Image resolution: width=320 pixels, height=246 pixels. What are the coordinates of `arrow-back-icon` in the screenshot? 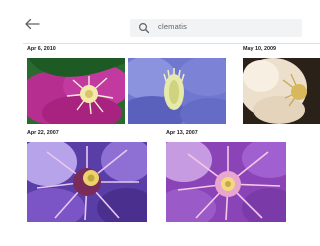 It's located at (32, 24).